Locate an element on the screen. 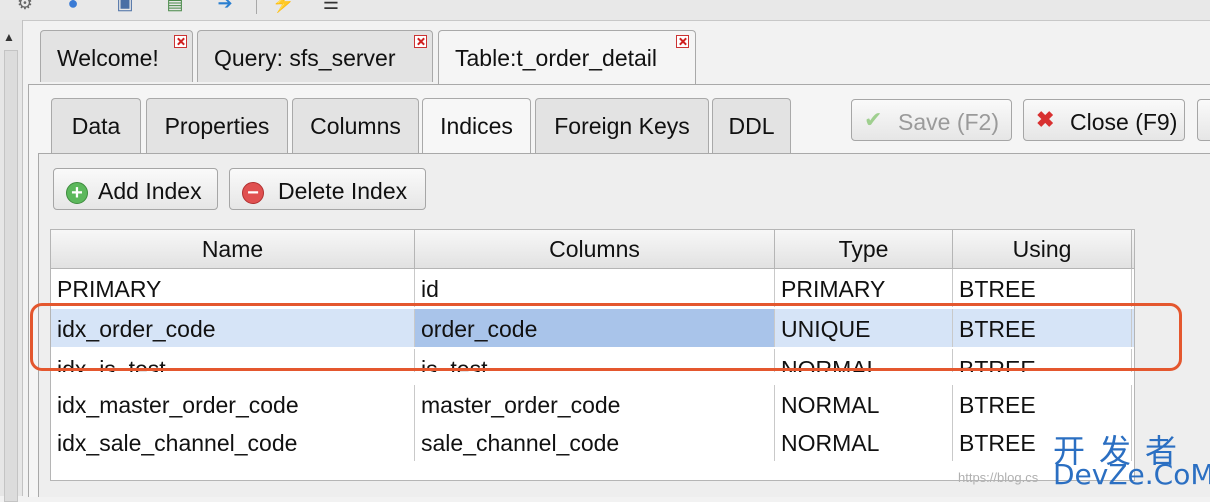  tab-label: Properties is located at coordinates (217, 126).